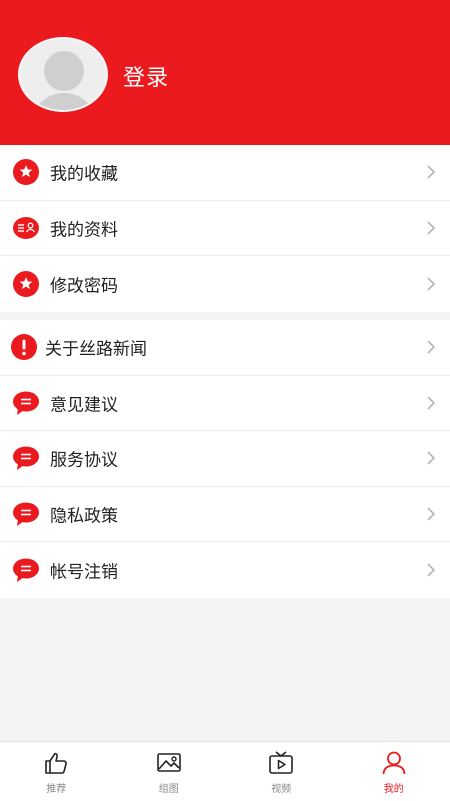  Describe the element at coordinates (84, 227) in the screenshot. I see `menu-item-label: 我的资料` at that location.